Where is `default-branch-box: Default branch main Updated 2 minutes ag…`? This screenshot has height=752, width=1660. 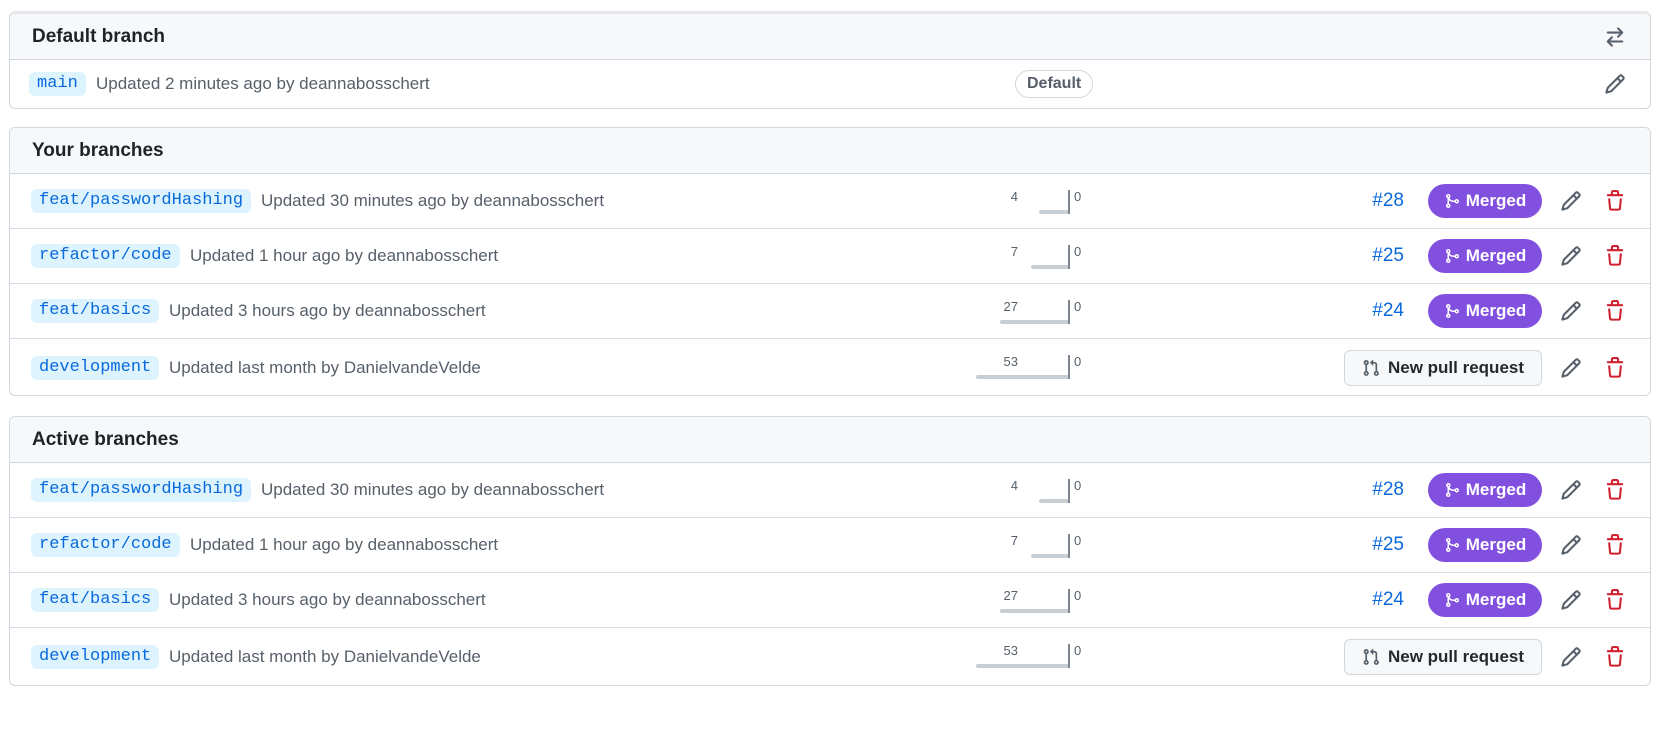
default-branch-box: Default branch main Updated 2 minutes ag… is located at coordinates (830, 60).